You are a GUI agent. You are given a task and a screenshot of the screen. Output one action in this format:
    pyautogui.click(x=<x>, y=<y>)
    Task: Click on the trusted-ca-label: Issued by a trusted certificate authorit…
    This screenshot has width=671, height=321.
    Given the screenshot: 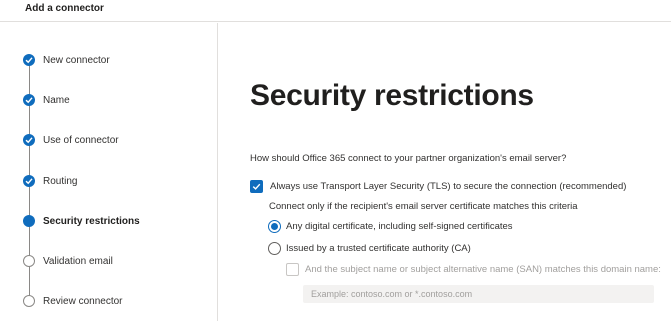 What is the action you would take?
    pyautogui.click(x=378, y=248)
    